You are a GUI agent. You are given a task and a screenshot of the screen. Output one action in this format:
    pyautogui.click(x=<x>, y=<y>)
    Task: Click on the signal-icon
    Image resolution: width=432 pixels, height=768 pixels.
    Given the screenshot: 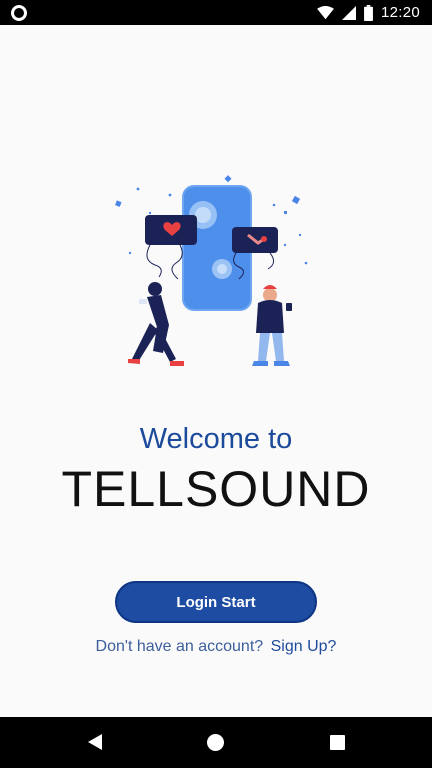 What is the action you would take?
    pyautogui.click(x=348, y=12)
    